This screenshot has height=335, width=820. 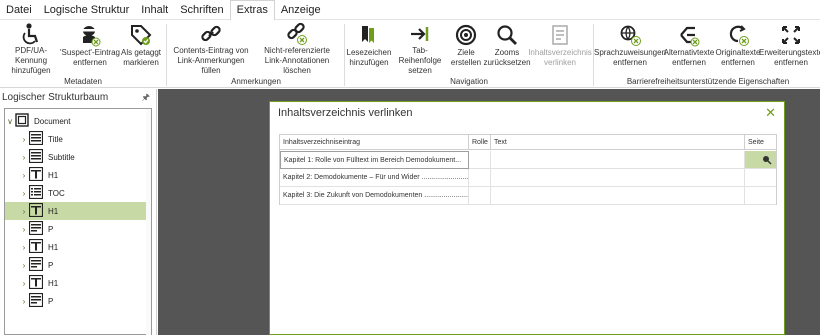 I want to click on tree-node-selected: › H1, so click(x=78, y=211).